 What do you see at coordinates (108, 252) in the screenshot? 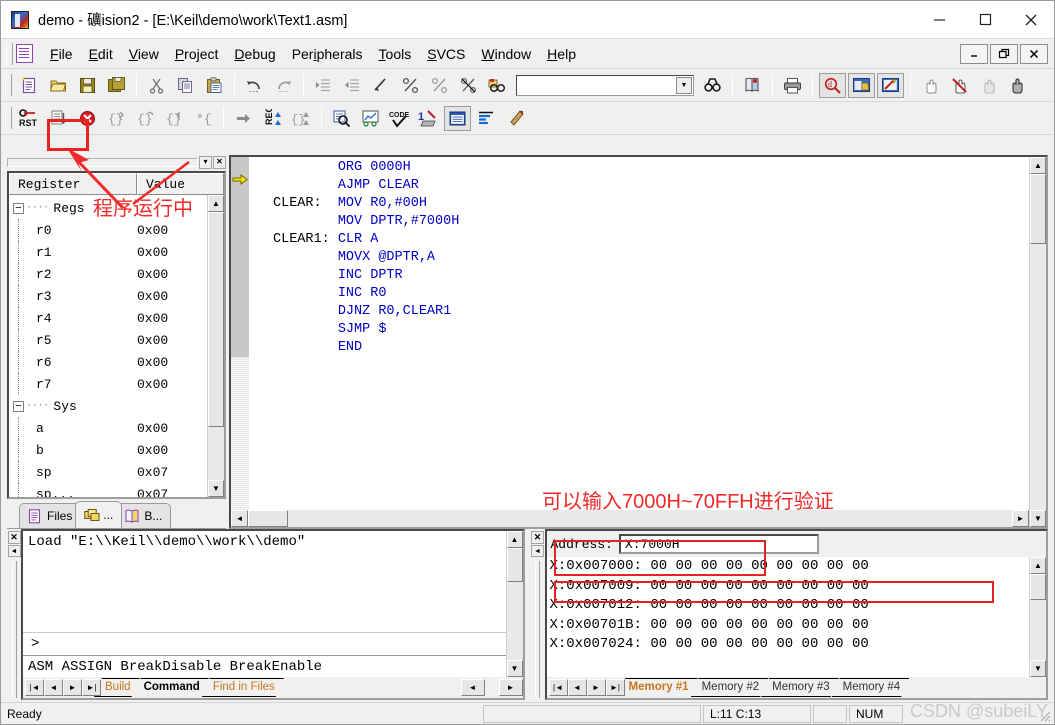
I see `register-row: r1 0x00` at bounding box center [108, 252].